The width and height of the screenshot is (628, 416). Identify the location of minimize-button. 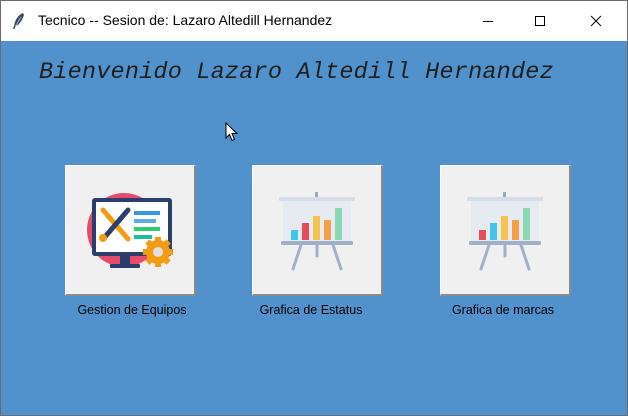
(488, 21).